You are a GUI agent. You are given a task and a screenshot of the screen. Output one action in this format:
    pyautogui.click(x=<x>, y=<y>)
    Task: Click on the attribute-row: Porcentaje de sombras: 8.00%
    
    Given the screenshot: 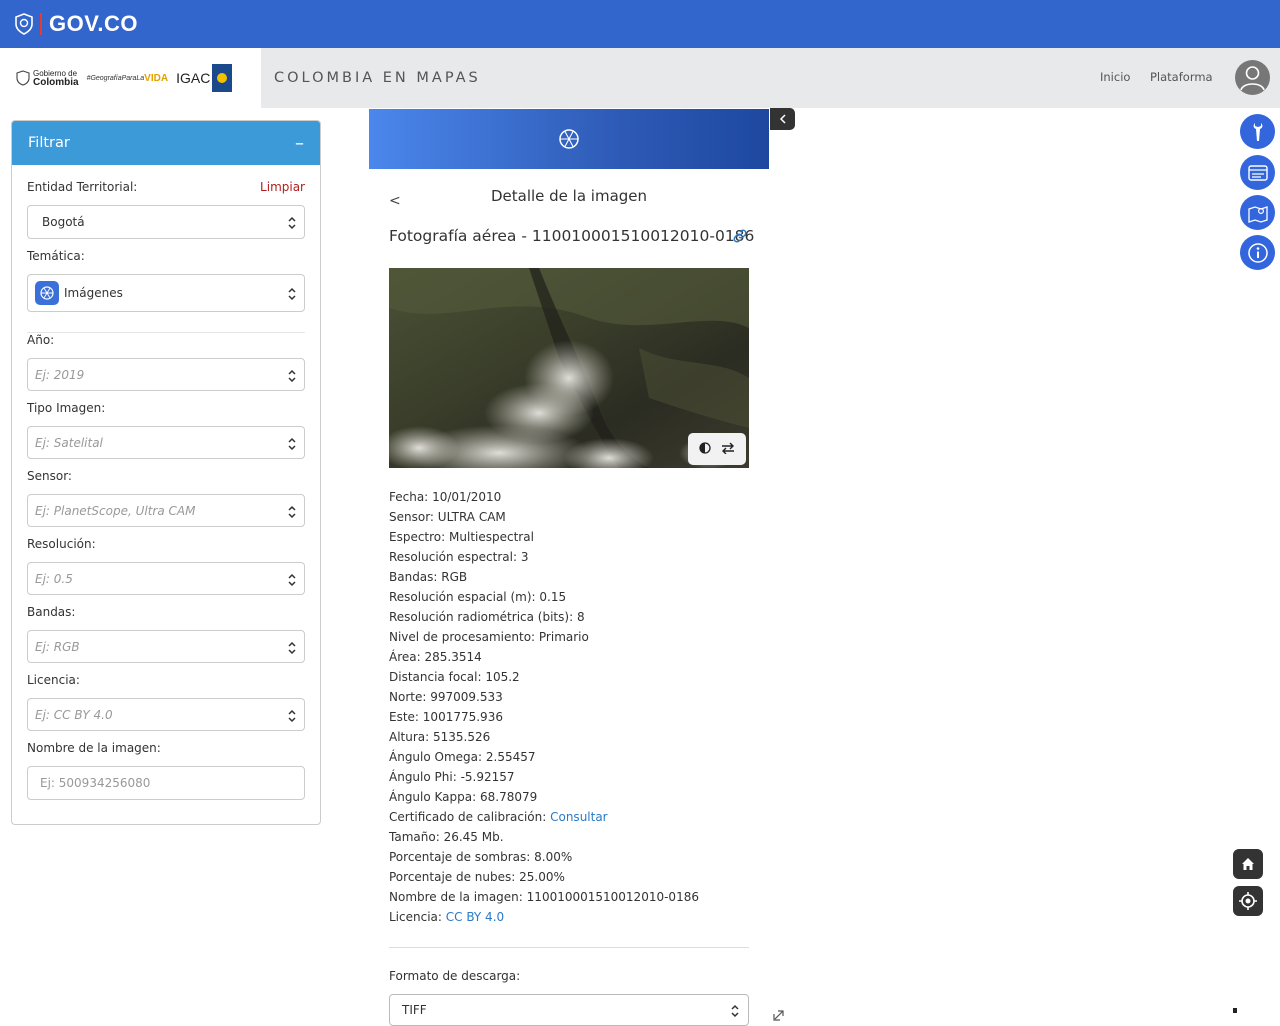 What is the action you would take?
    pyautogui.click(x=544, y=857)
    